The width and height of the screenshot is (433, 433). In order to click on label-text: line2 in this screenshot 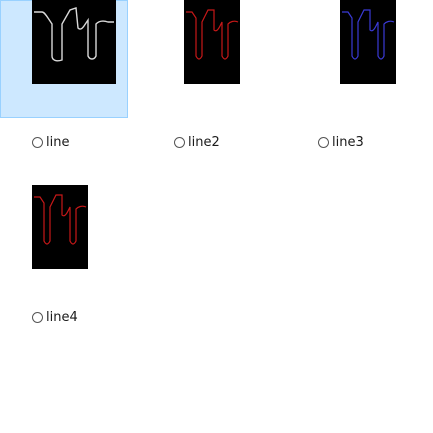, I will do `click(204, 142)`.